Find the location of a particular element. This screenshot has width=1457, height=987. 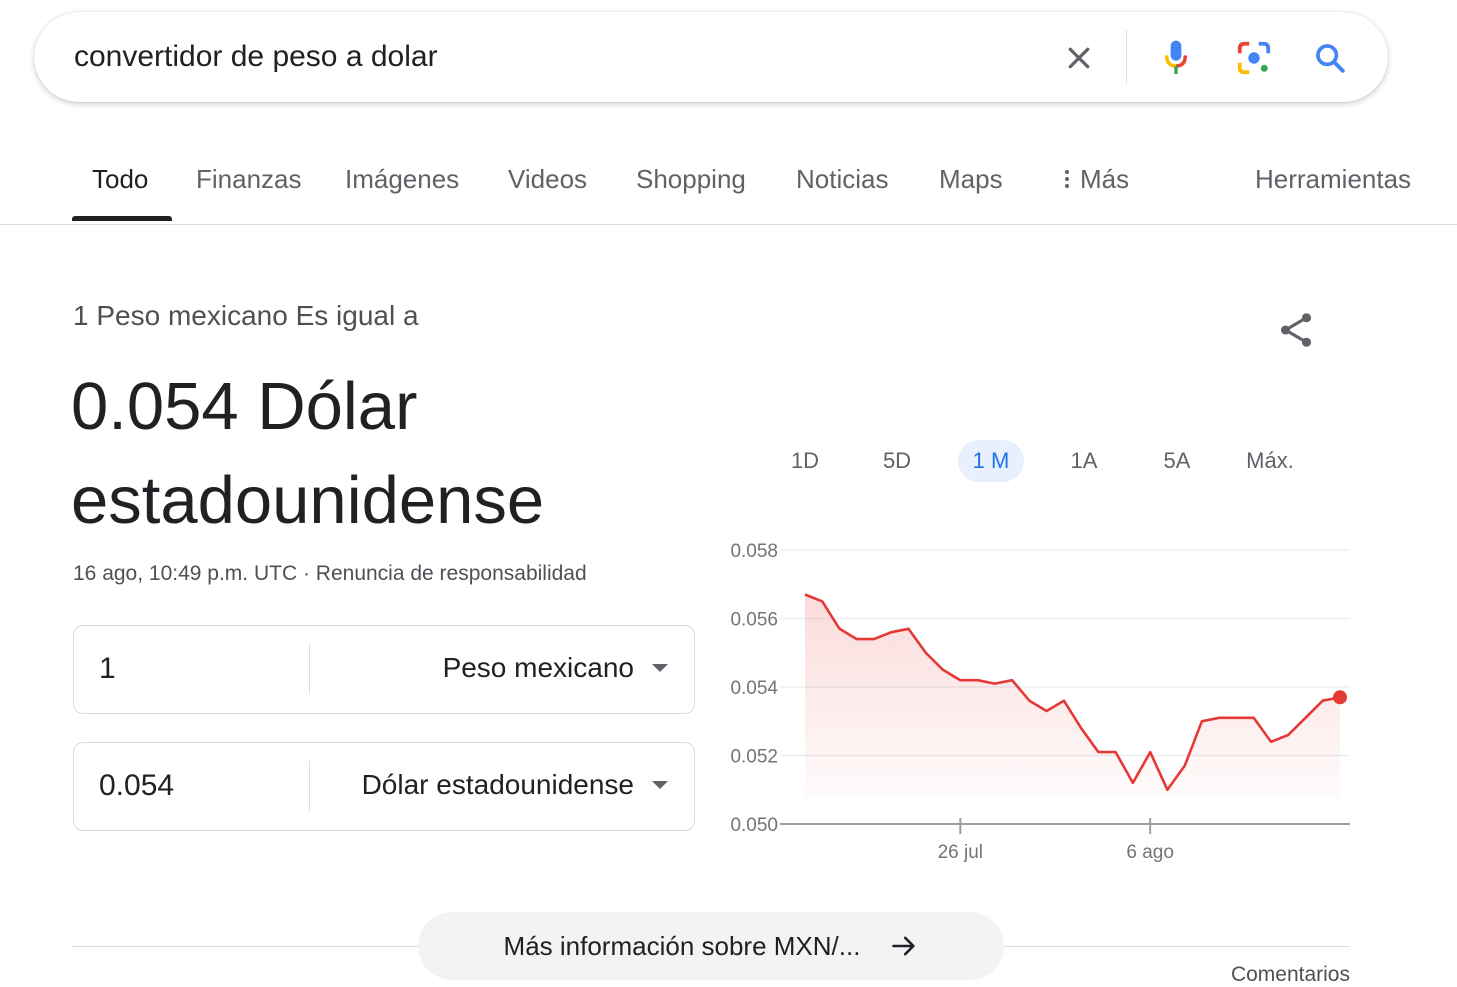

converted-value-heading: 0.054 Dólar estadounidense is located at coordinates (308, 453).